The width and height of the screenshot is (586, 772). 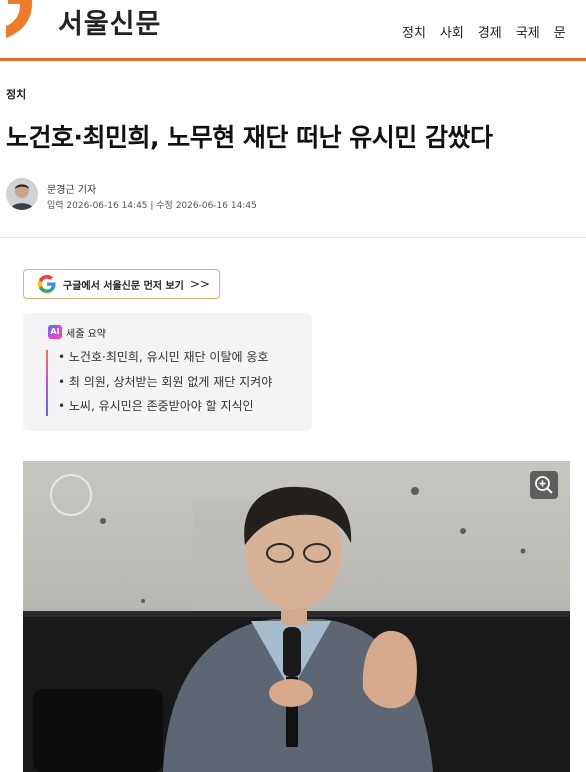 I want to click on google-preferred-button: 구글에서 서울신문 먼저 보기 >>, so click(x=121, y=284).